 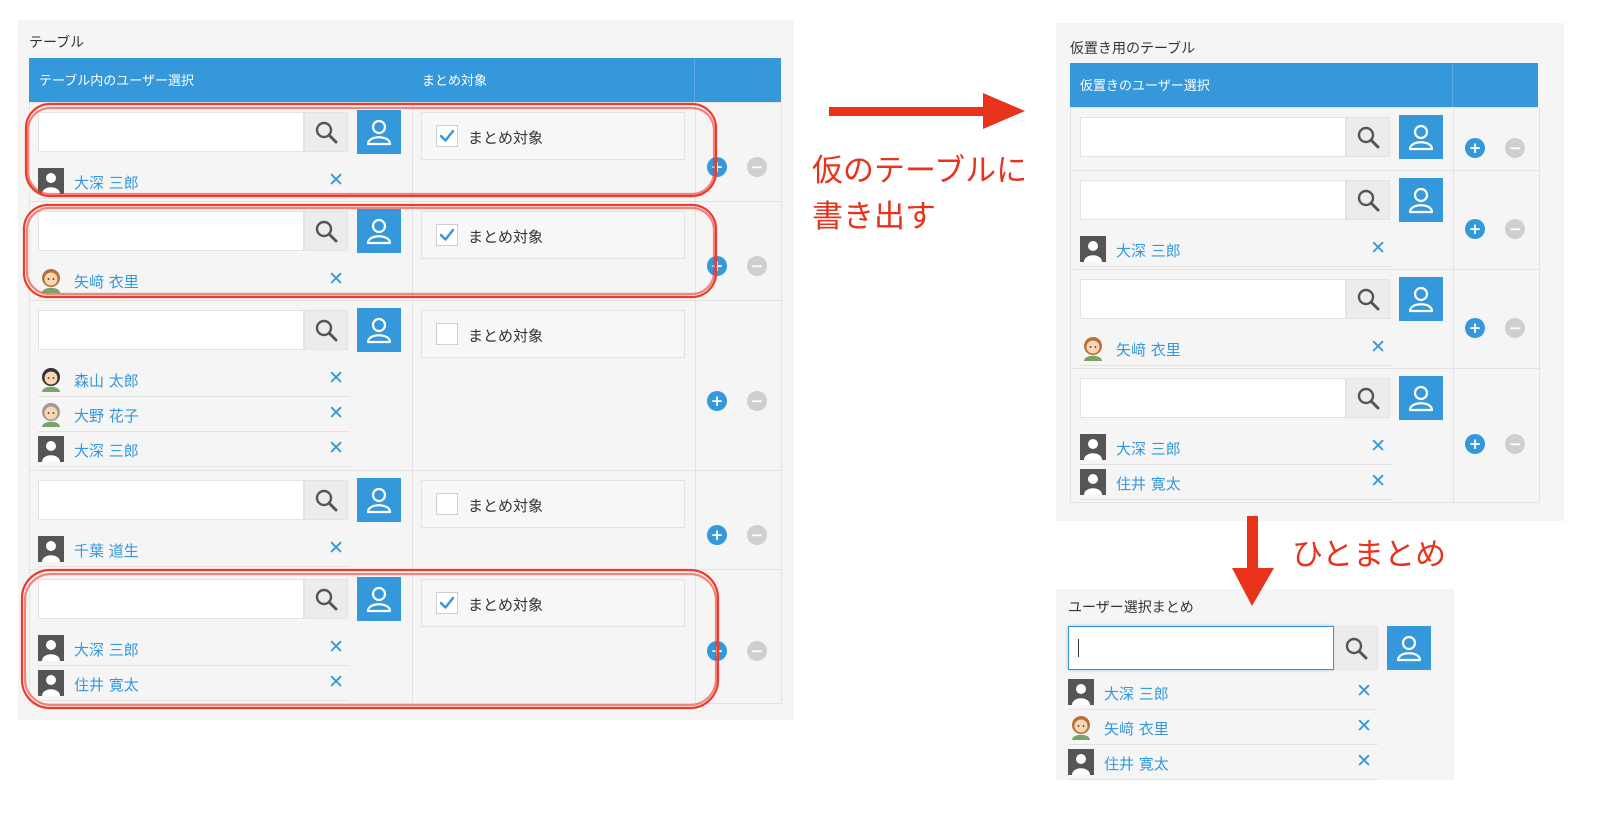 What do you see at coordinates (1356, 648) in the screenshot?
I see `summary-search-button` at bounding box center [1356, 648].